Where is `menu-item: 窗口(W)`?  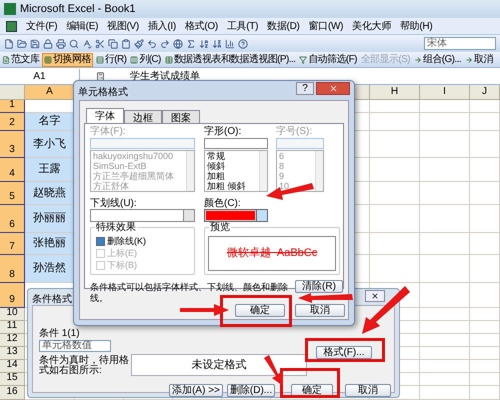
menu-item: 窗口(W) is located at coordinates (326, 26).